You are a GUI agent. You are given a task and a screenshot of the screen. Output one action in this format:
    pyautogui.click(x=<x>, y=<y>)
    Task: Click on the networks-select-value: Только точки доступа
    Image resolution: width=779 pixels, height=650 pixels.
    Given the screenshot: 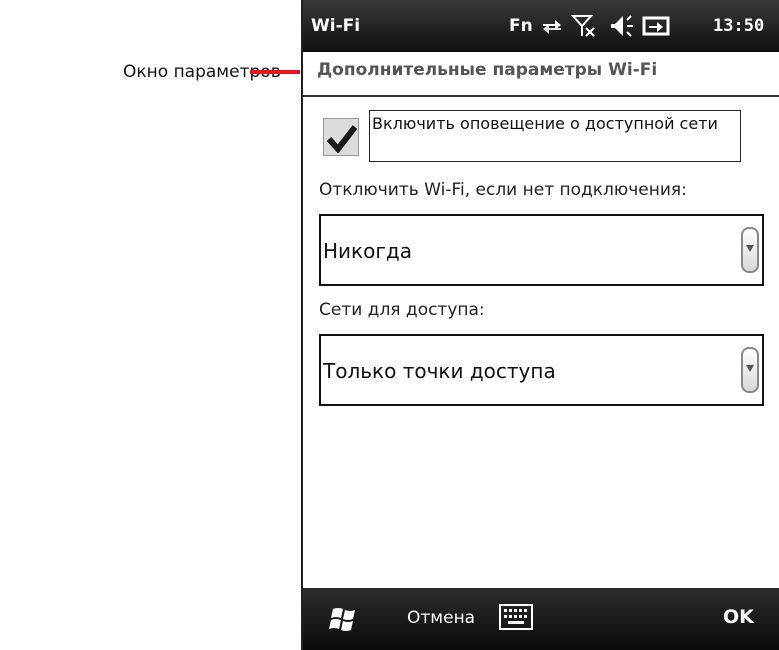 What is the action you would take?
    pyautogui.click(x=439, y=371)
    